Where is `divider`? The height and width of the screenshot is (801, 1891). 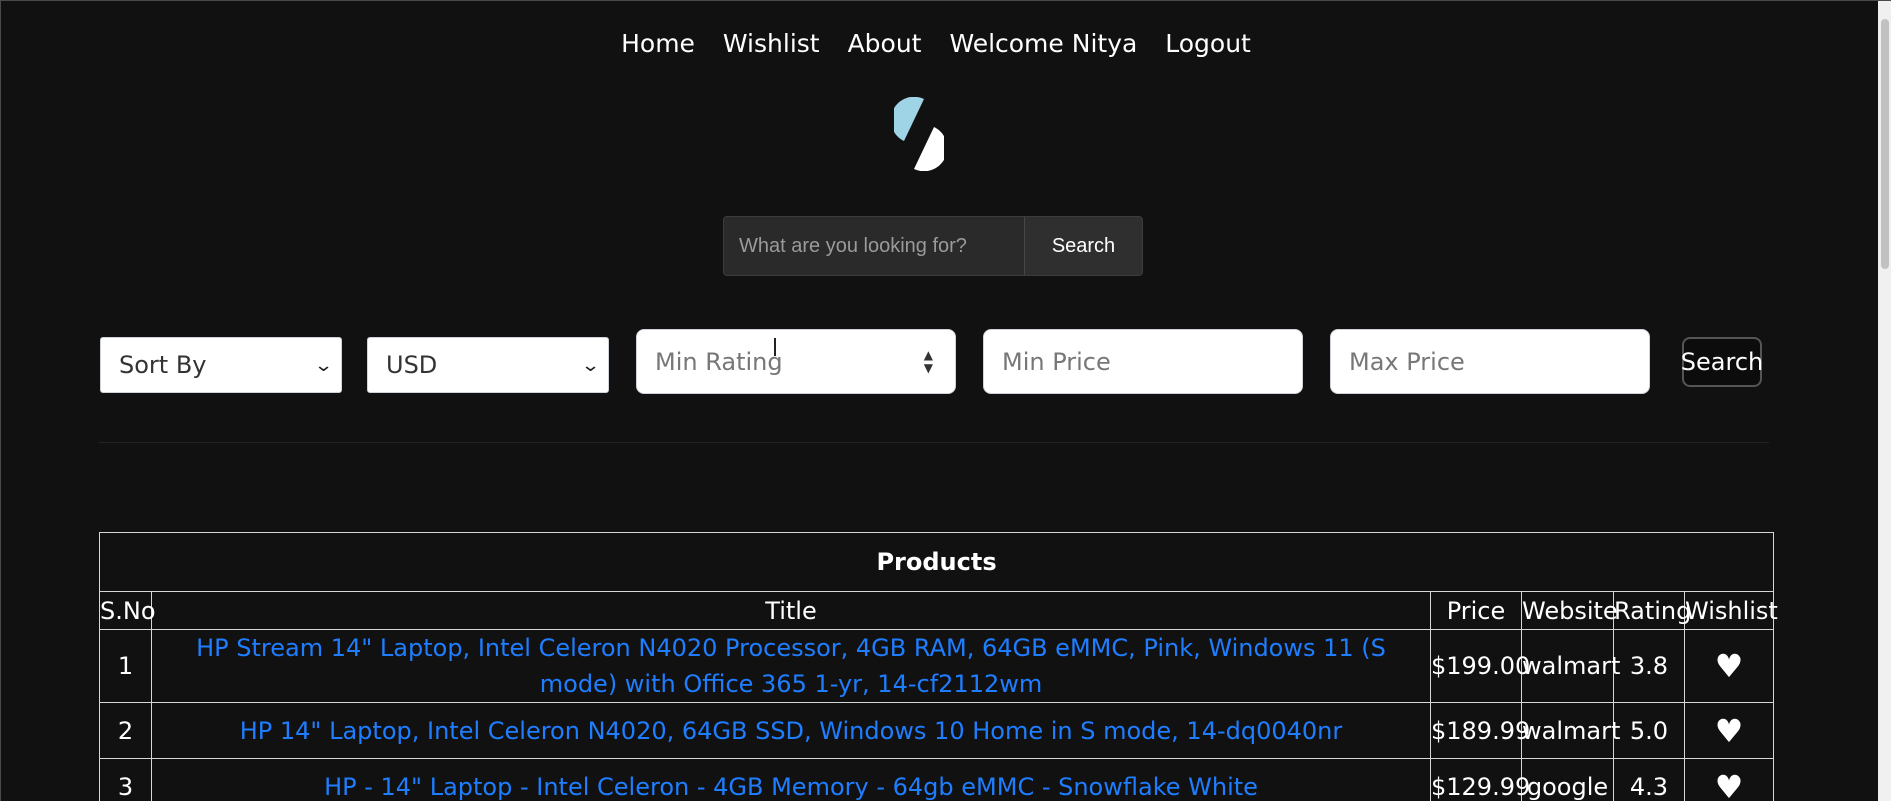
divider is located at coordinates (934, 442).